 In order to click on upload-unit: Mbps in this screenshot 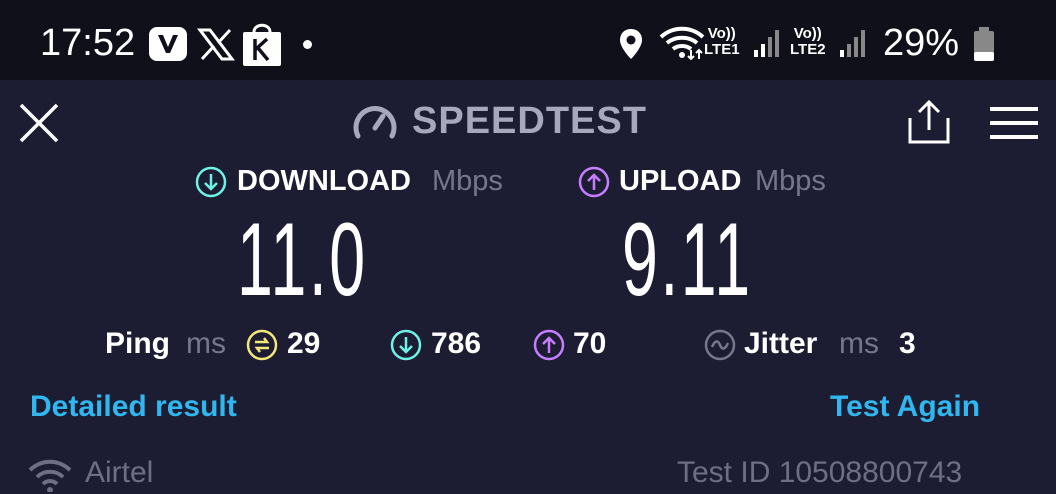, I will do `click(790, 181)`.